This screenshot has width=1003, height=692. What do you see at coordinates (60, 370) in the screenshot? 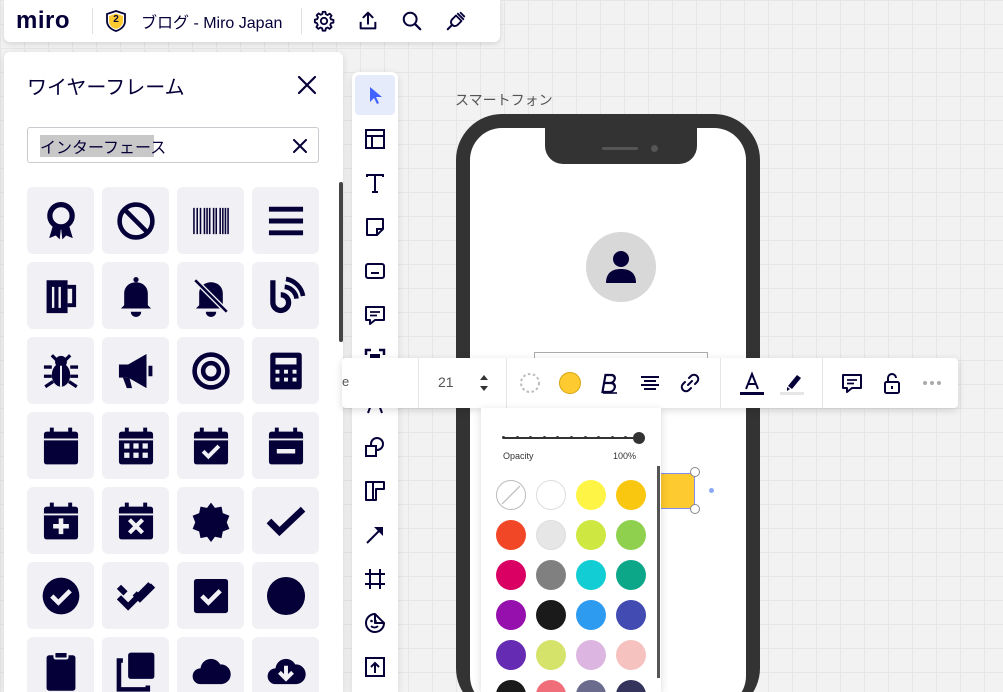
I see `bug-icon` at bounding box center [60, 370].